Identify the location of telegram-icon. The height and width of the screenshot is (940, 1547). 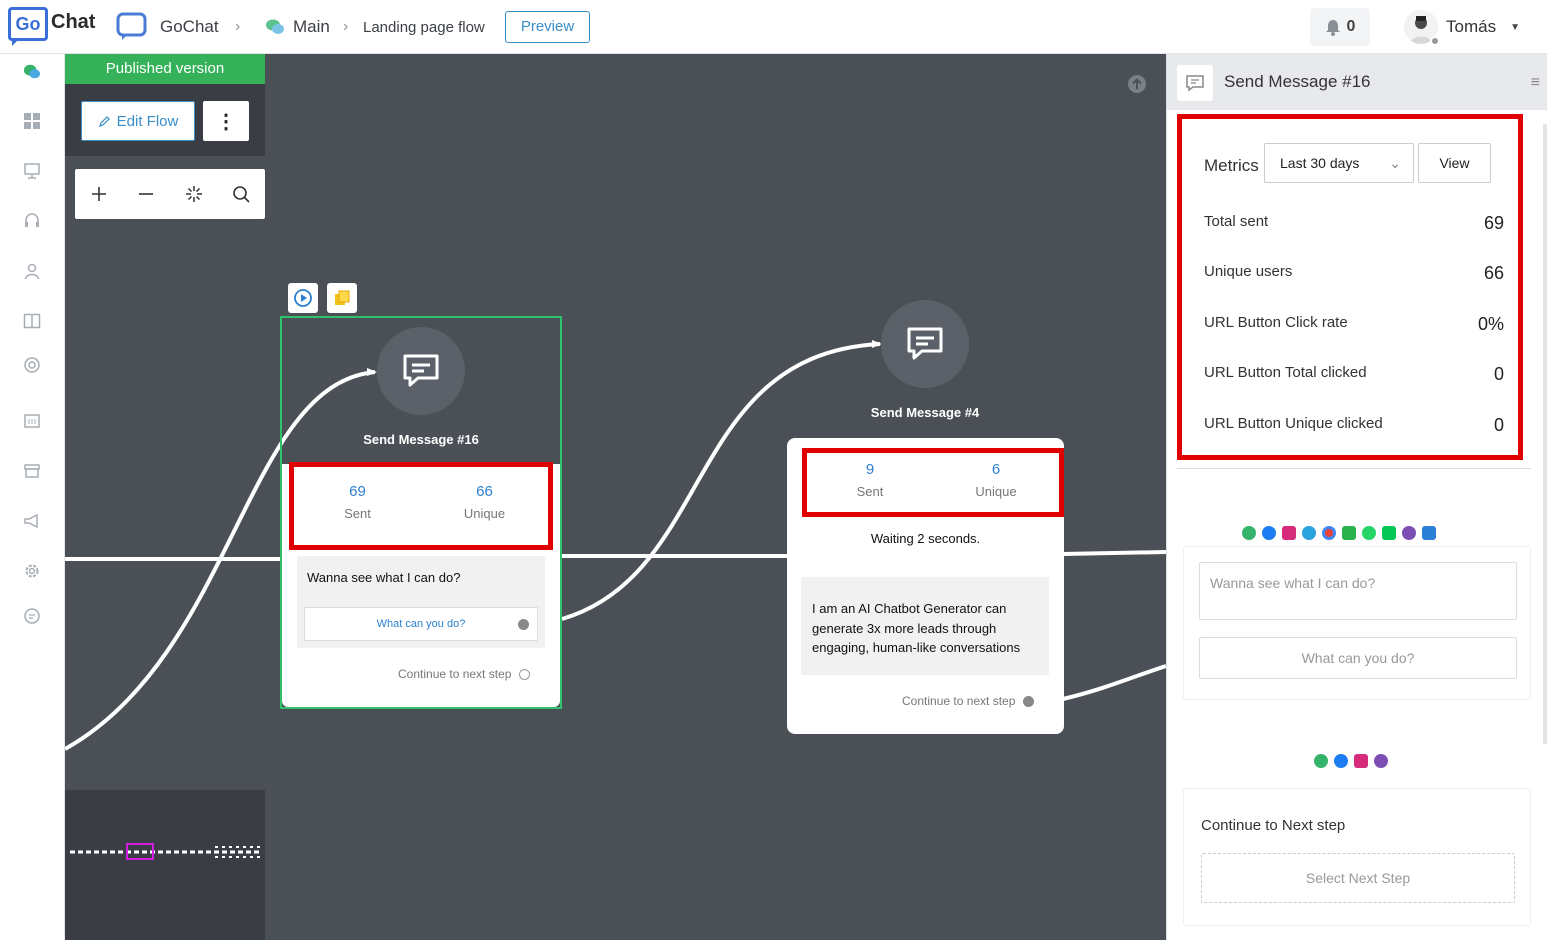
(1309, 533).